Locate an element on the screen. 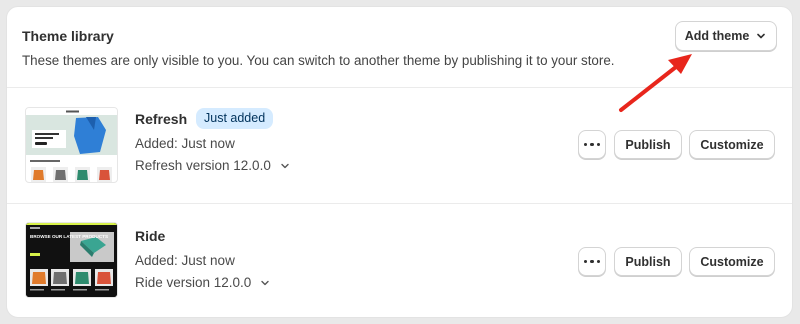 The image size is (800, 324). theme-version-dropdown: Refresh version 12.0.0 is located at coordinates (213, 165).